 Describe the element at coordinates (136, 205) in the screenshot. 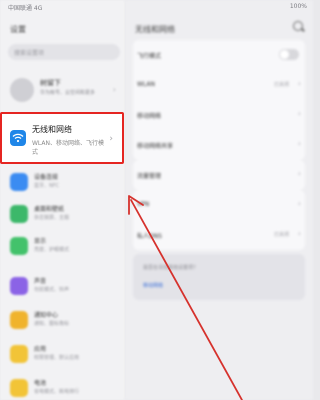

I see `arrow-head` at that location.